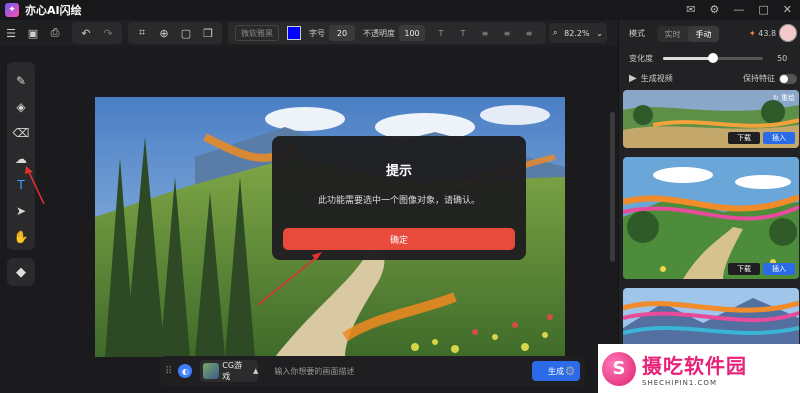  Describe the element at coordinates (782, 58) in the screenshot. I see `strength-value: 50` at that location.